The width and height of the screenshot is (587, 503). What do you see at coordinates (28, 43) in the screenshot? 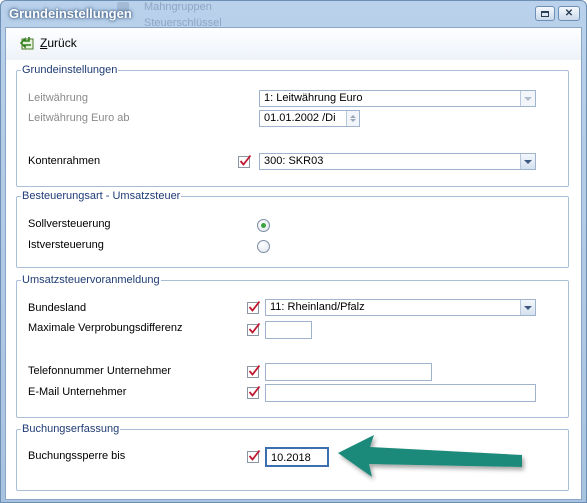
I see `back-arrow-icon` at bounding box center [28, 43].